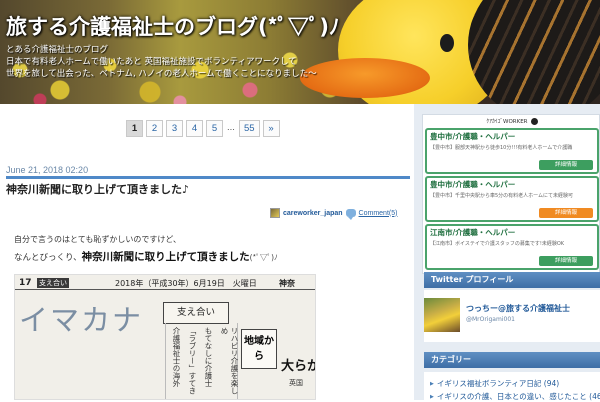 This screenshot has width=600, height=402. I want to click on job-ad-description: 【江南市】ボイステイで介護スタッフの募集です!未経験OK, so click(497, 244).